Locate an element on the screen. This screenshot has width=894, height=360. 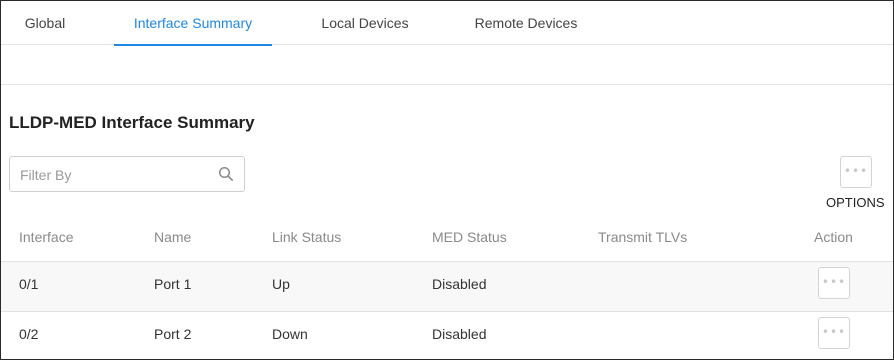
column-header-link-status: Link Status is located at coordinates (306, 237).